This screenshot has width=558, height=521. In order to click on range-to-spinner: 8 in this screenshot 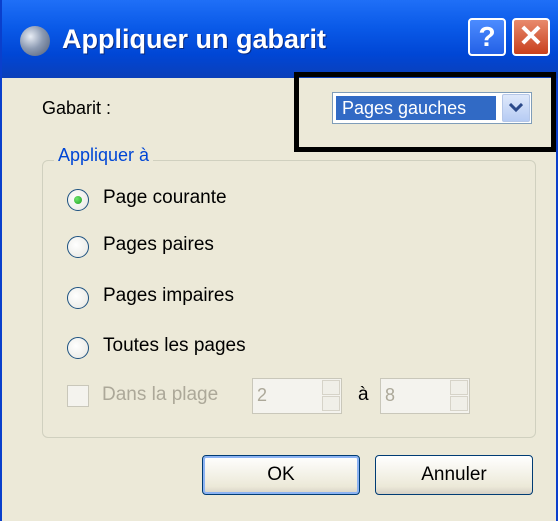, I will do `click(425, 396)`.